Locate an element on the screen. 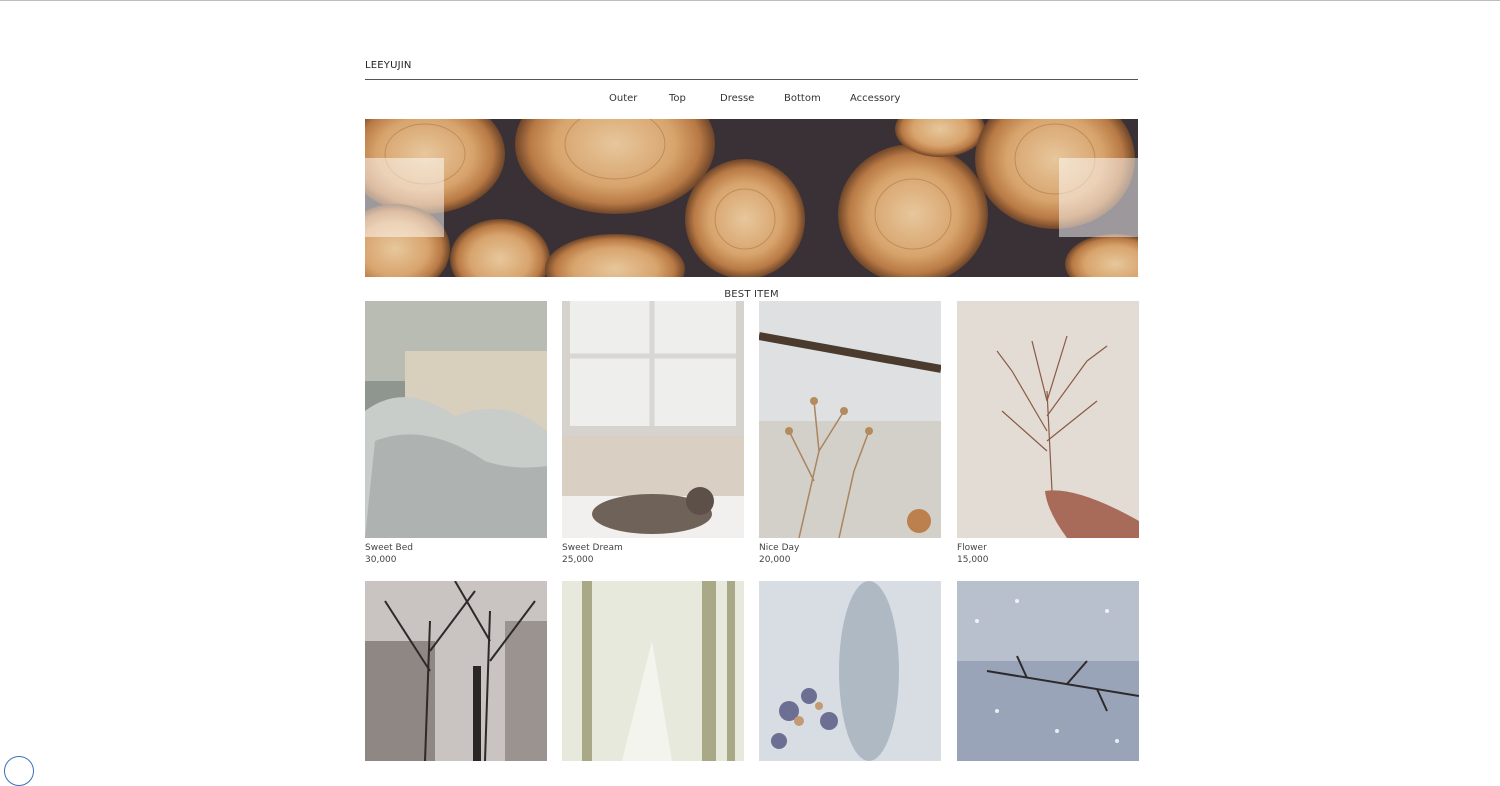 The image size is (1500, 786). product-price: 20,000 is located at coordinates (775, 560).